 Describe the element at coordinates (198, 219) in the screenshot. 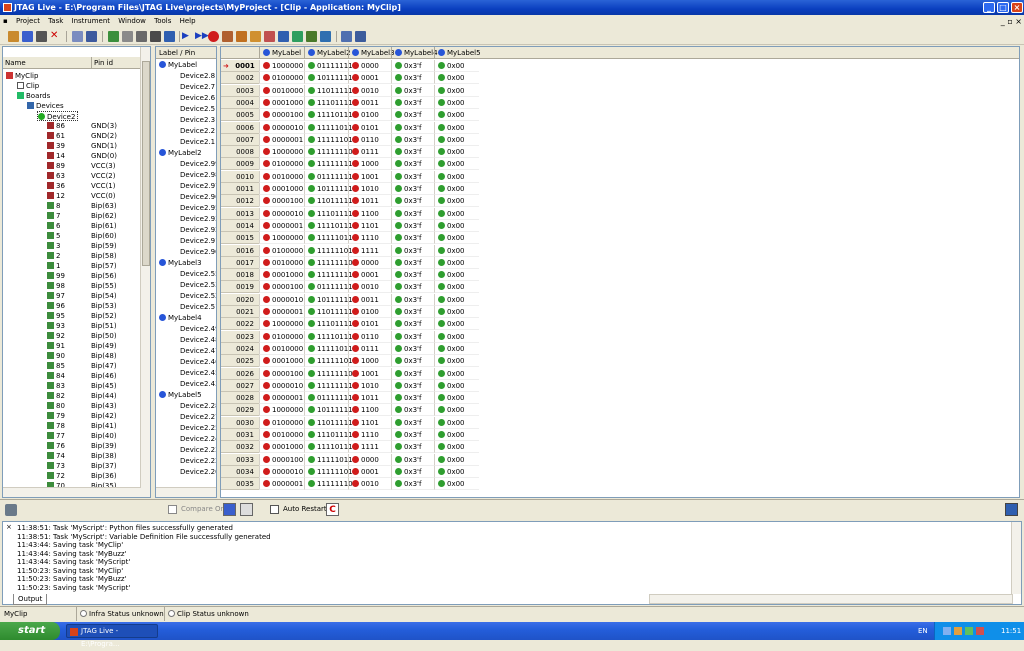

I see `label-pin-item: Device2.93` at that location.